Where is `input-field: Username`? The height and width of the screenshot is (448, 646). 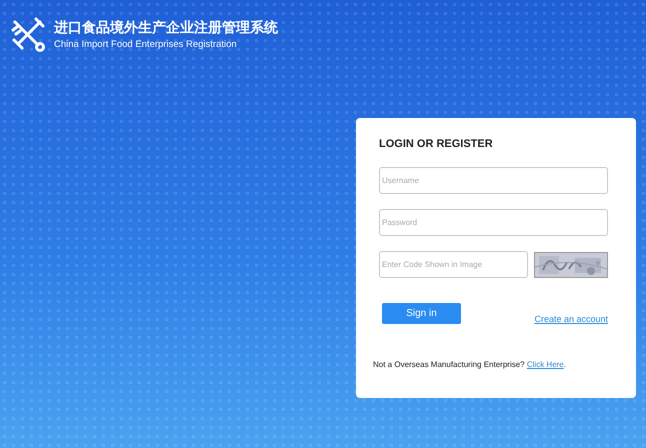
input-field: Username is located at coordinates (493, 180).